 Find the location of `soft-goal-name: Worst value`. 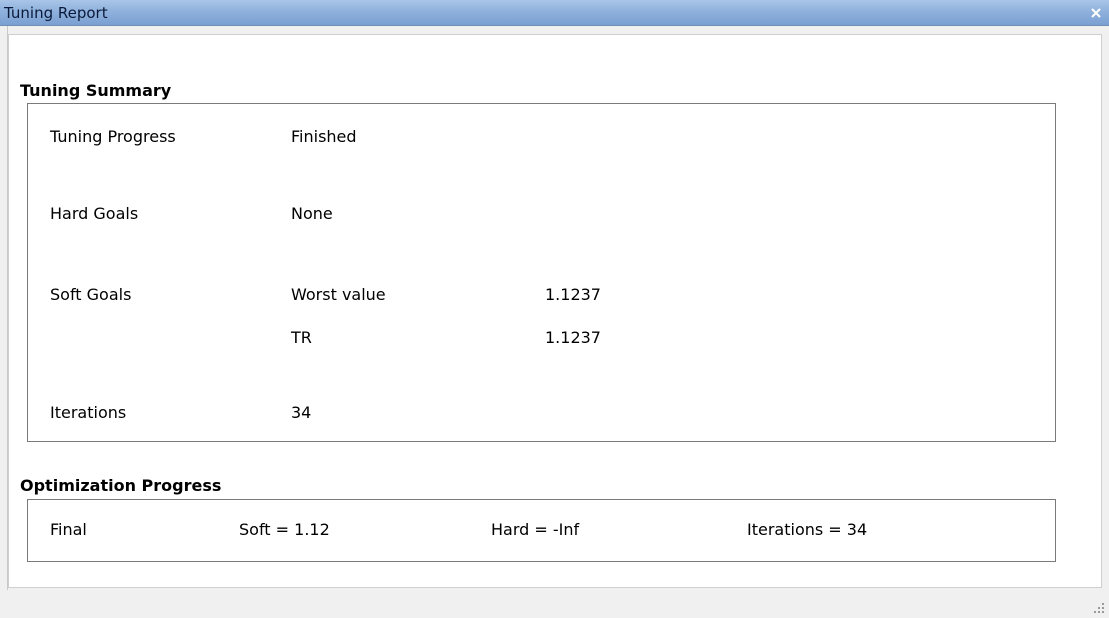

soft-goal-name: Worst value is located at coordinates (338, 294).